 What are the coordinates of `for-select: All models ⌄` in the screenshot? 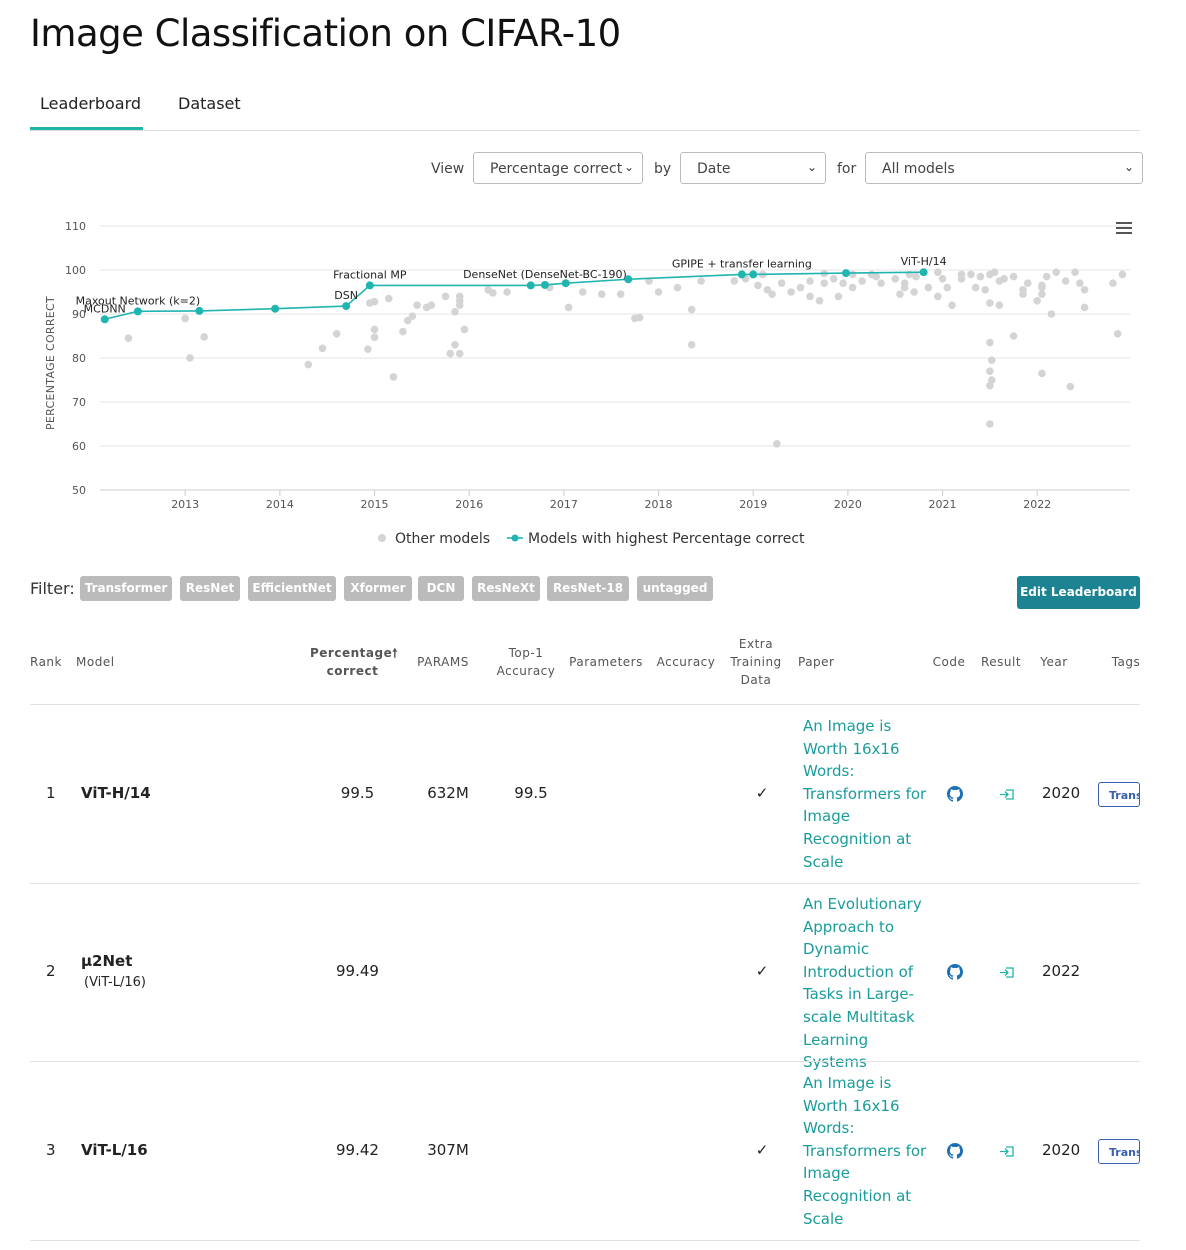 It's located at (1004, 168).